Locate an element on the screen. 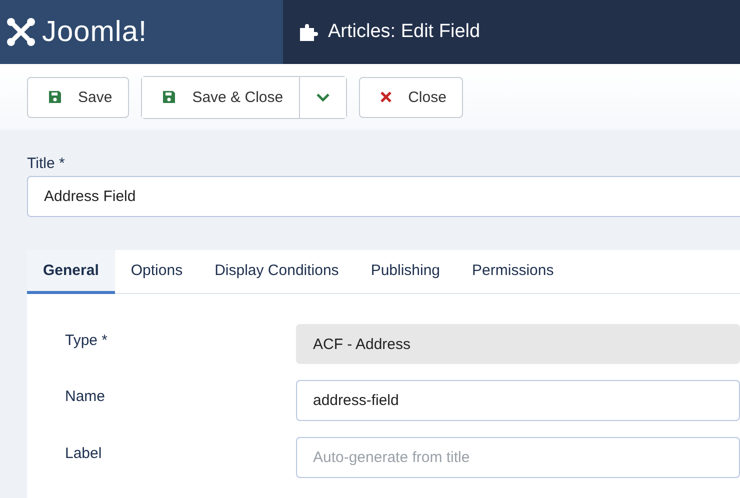  input-field: Auto-generate from title is located at coordinates (518, 457).